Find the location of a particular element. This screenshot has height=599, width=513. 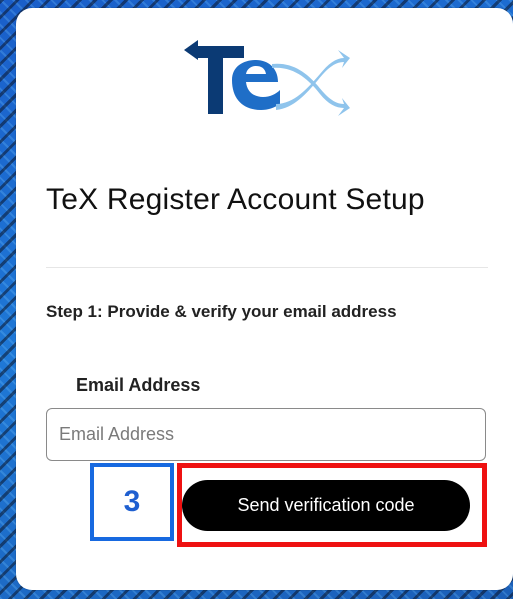

step-number: 3 is located at coordinates (132, 501).